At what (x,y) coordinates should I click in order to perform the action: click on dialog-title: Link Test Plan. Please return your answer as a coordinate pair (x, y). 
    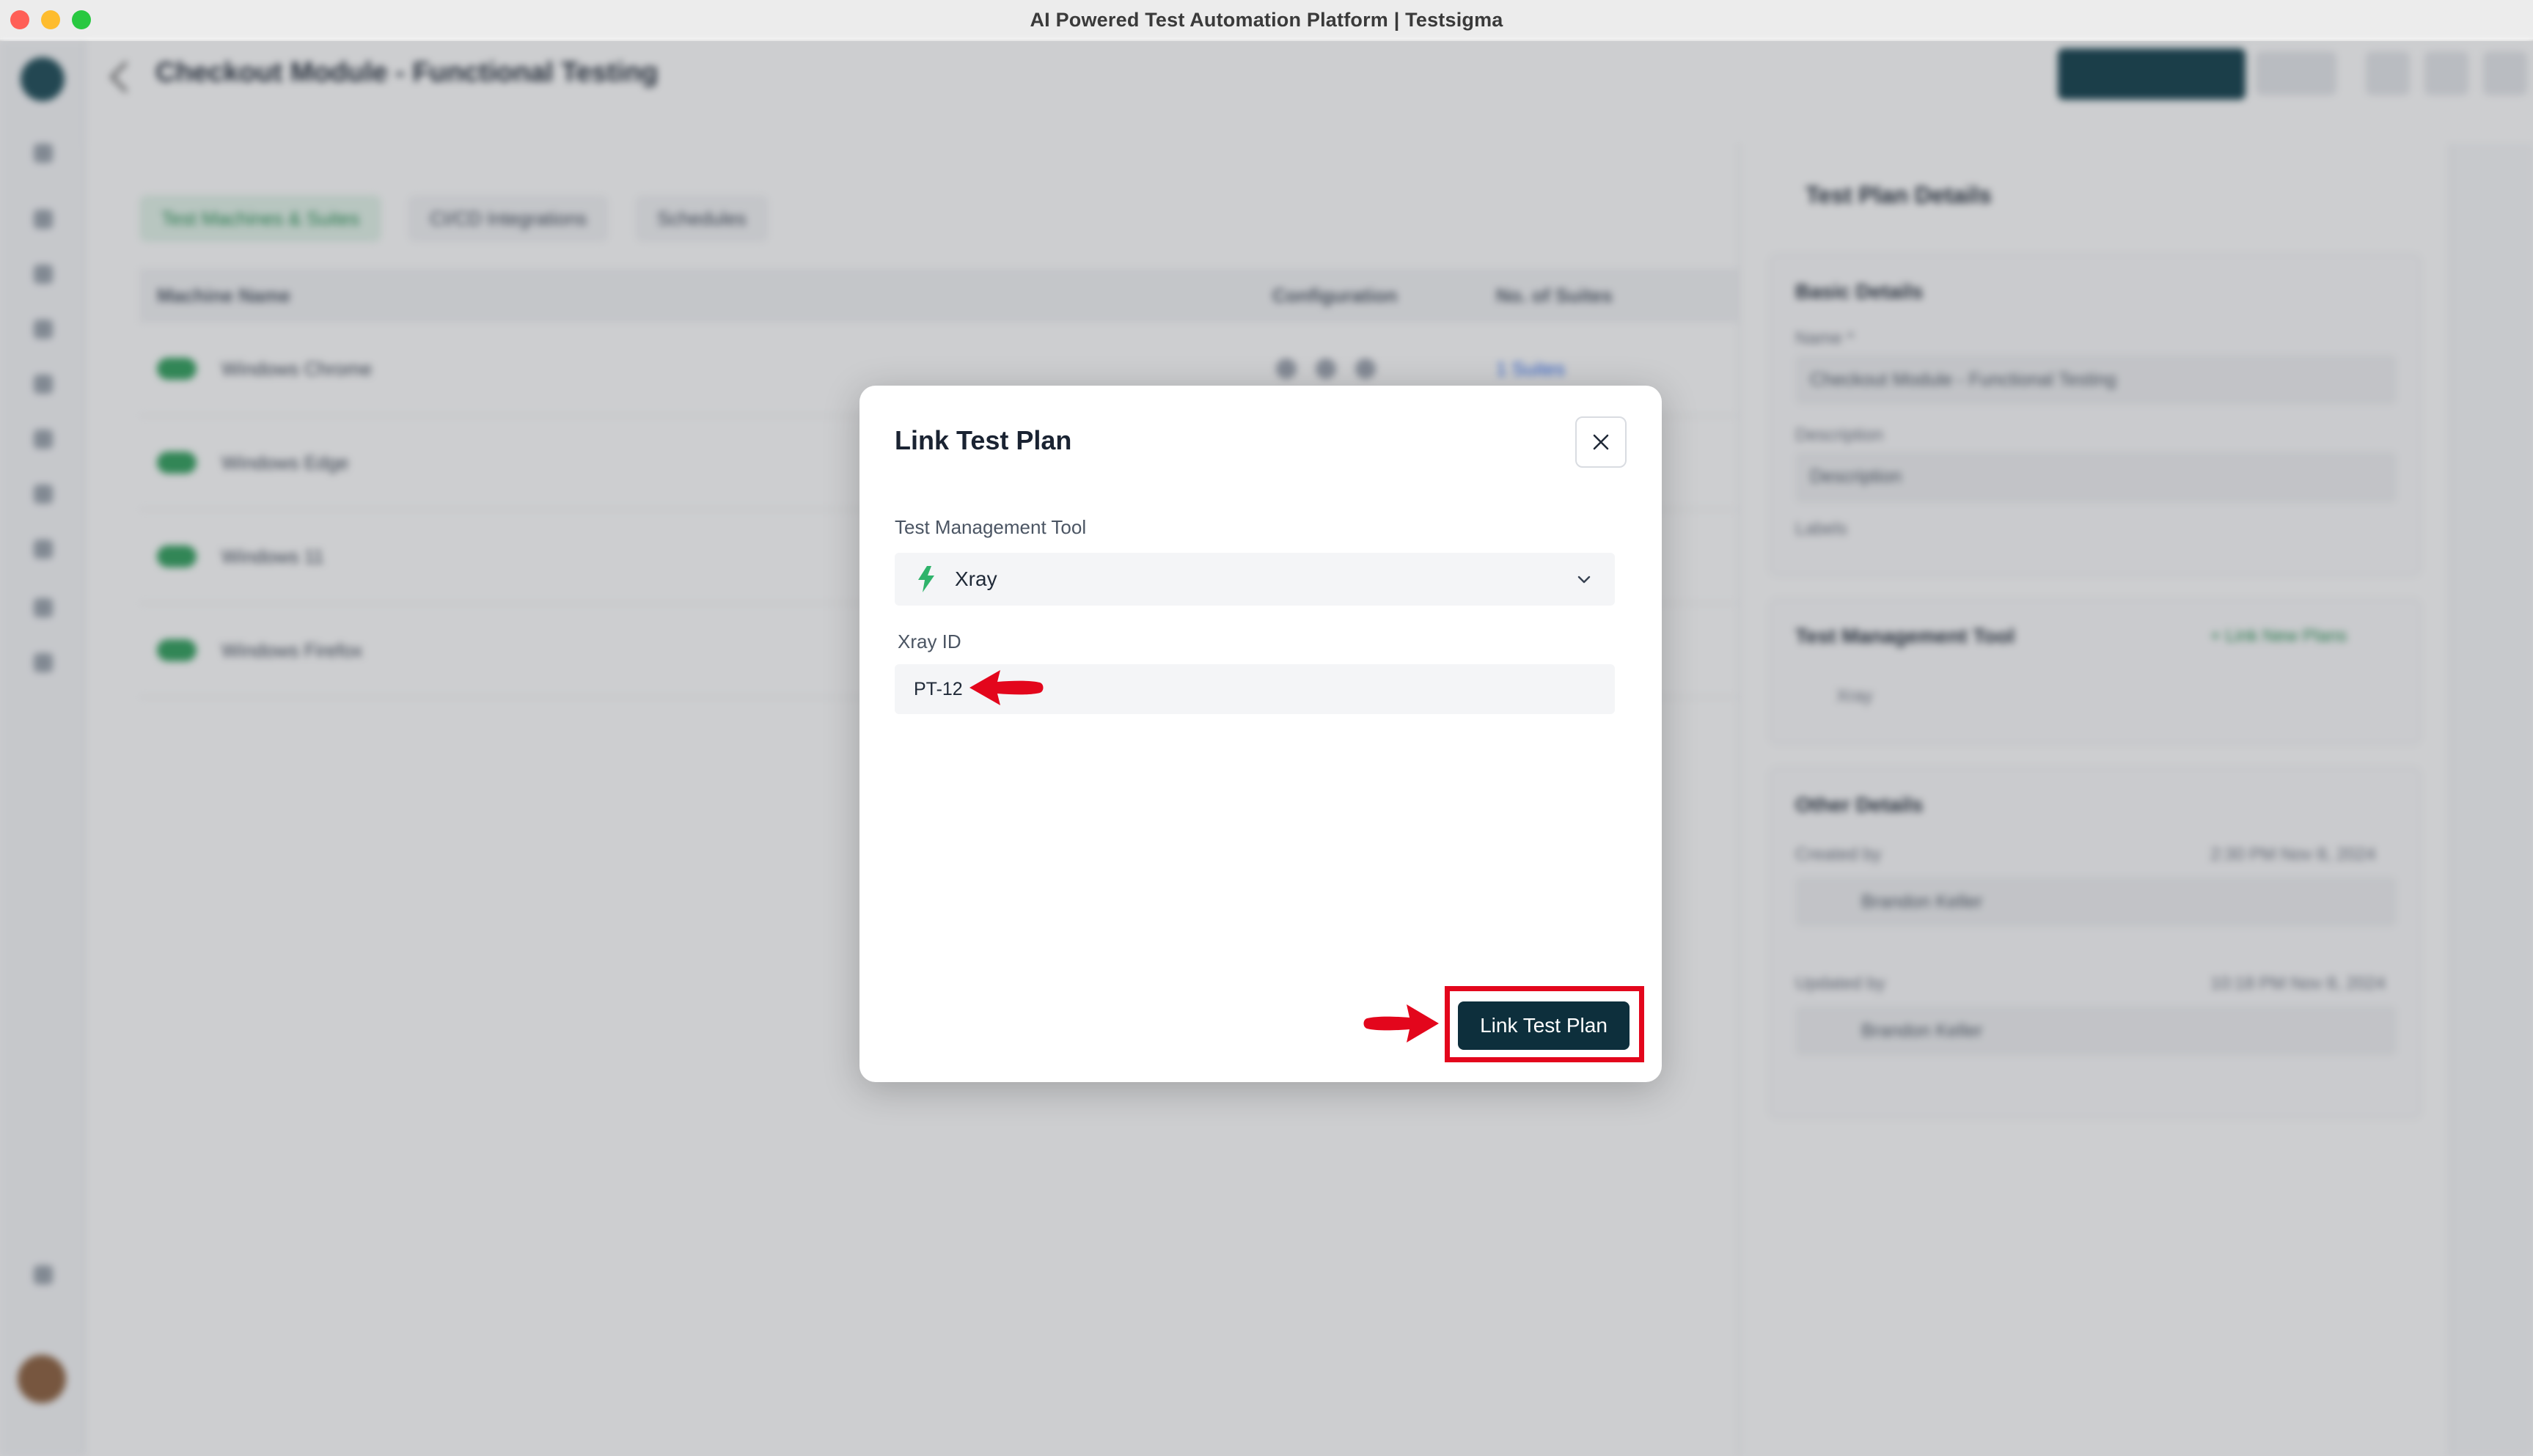
    Looking at the image, I should click on (983, 440).